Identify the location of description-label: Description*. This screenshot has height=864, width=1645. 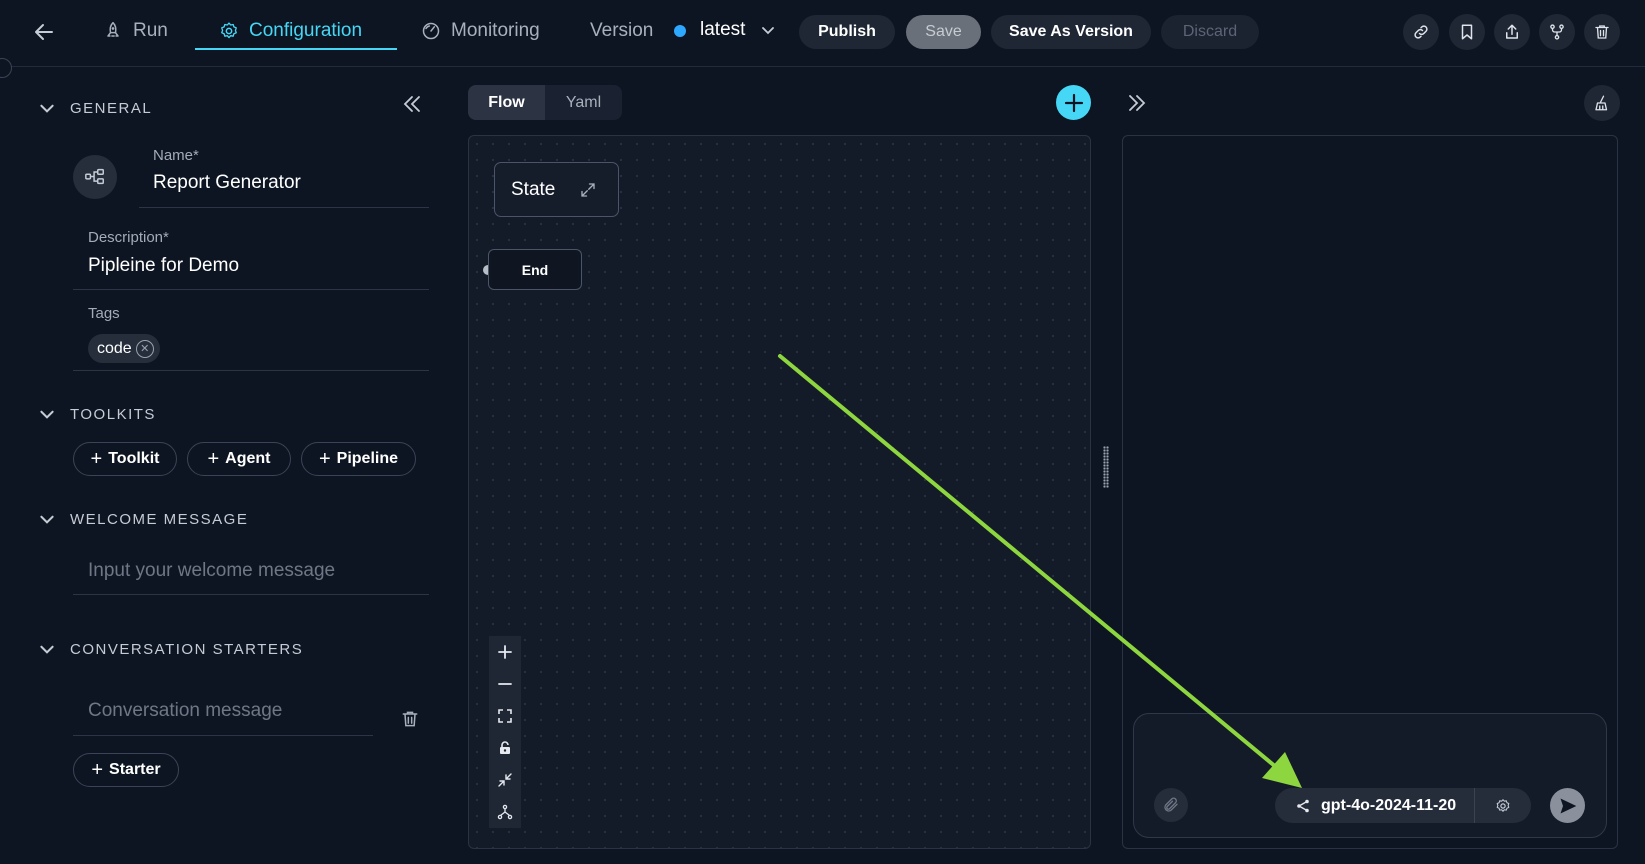
(128, 237).